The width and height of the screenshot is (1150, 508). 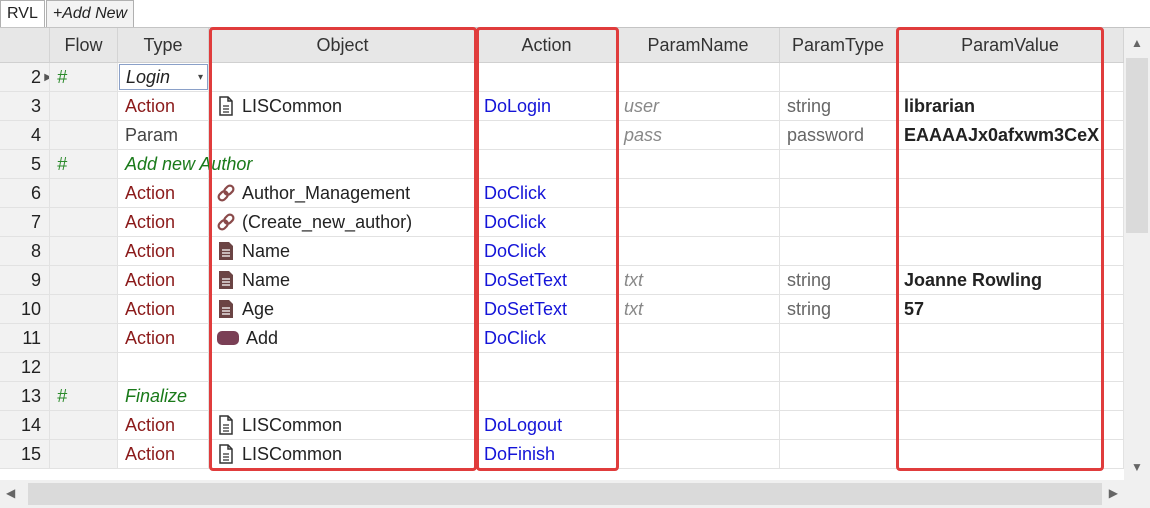 I want to click on header-object: Object, so click(x=343, y=45).